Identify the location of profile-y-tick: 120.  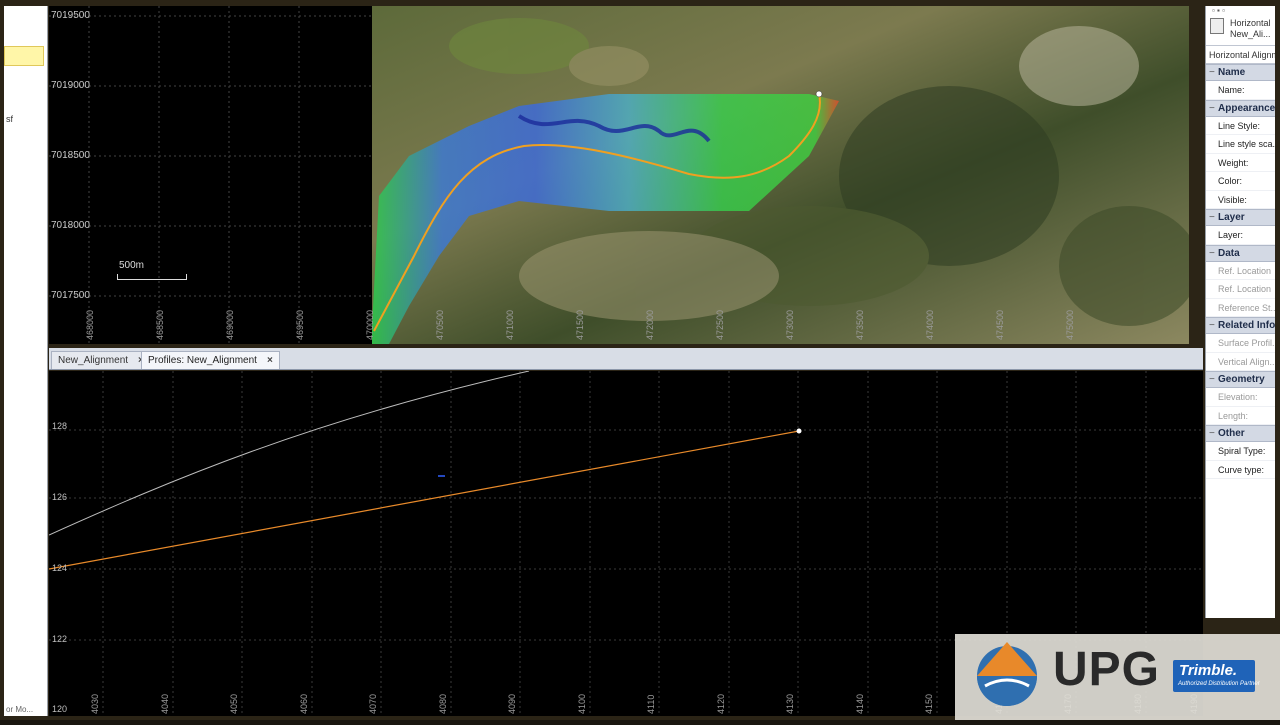
(60, 709).